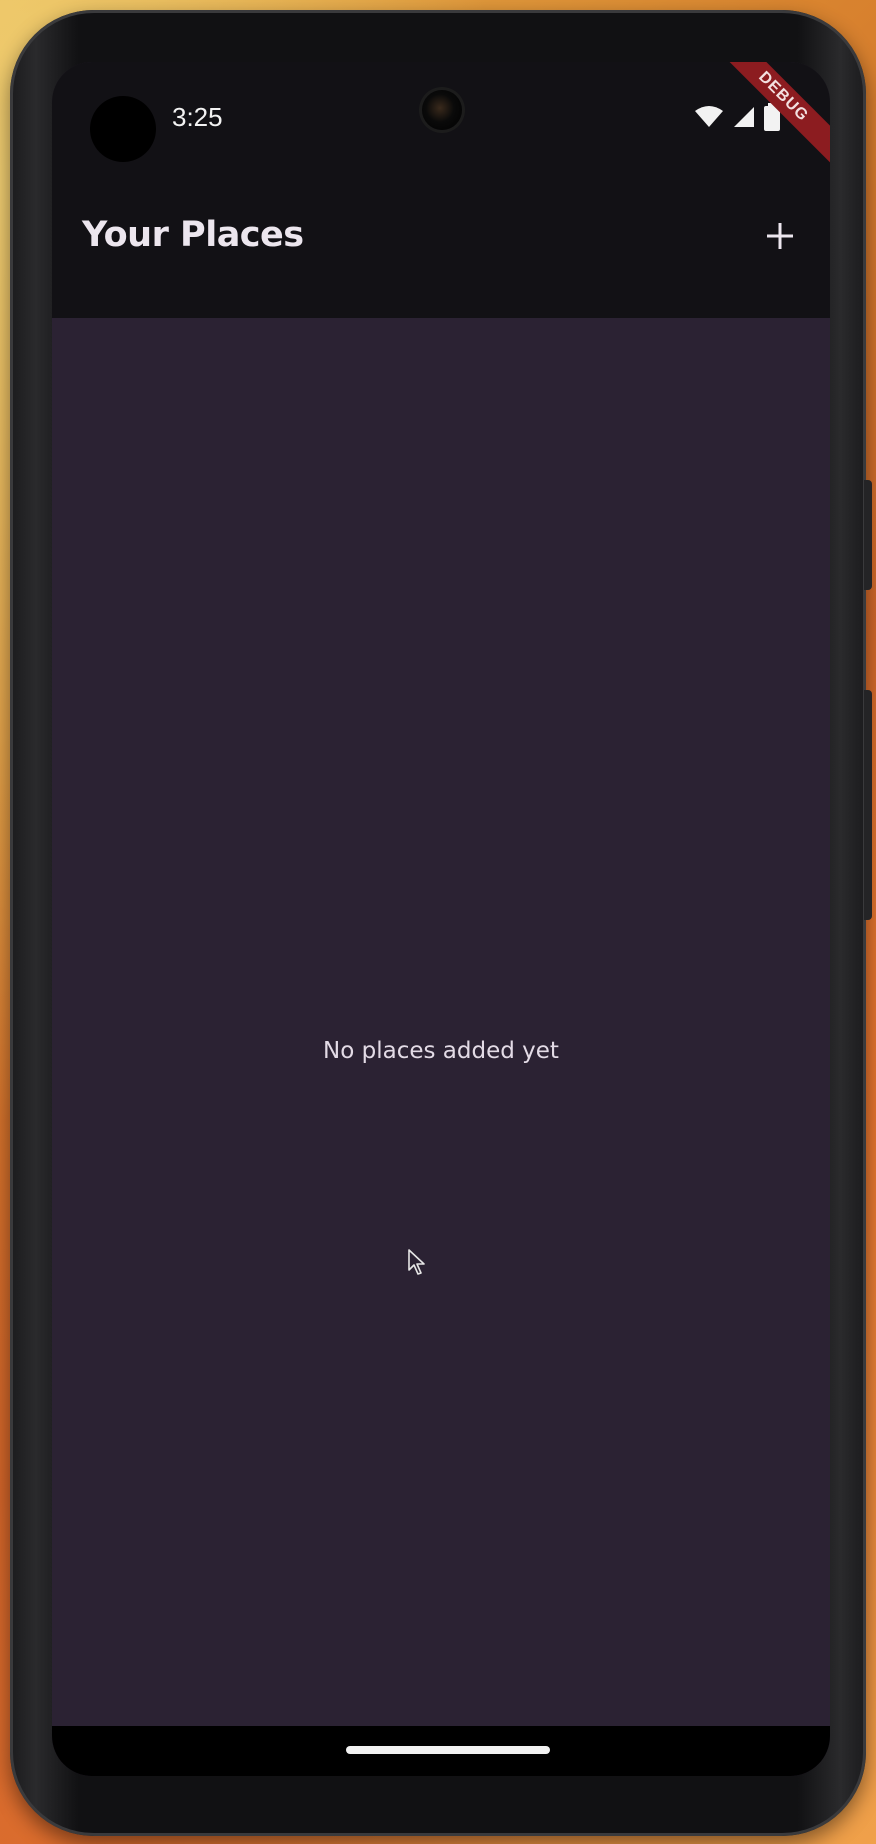 The image size is (876, 1844). What do you see at coordinates (709, 116) in the screenshot?
I see `wifi-icon` at bounding box center [709, 116].